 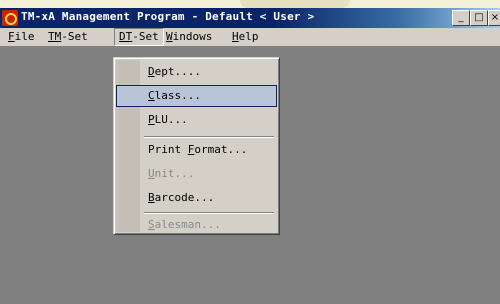 I want to click on menu-help-label: elp, so click(x=248, y=36).